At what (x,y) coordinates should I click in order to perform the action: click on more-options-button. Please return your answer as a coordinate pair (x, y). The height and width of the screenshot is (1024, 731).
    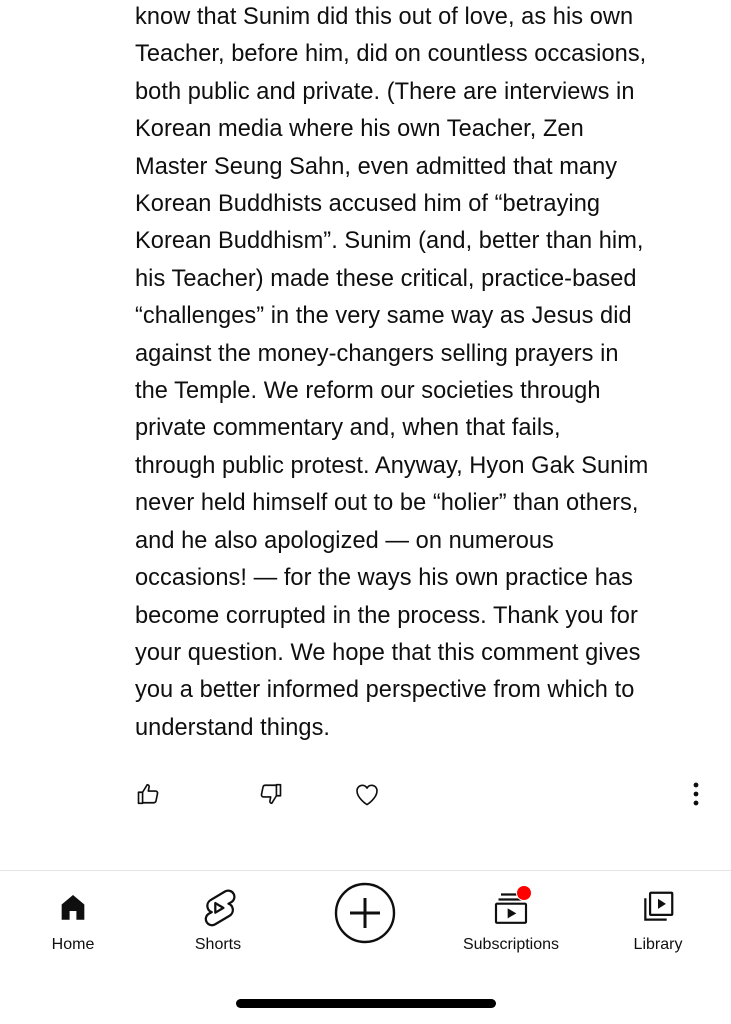
    Looking at the image, I should click on (696, 794).